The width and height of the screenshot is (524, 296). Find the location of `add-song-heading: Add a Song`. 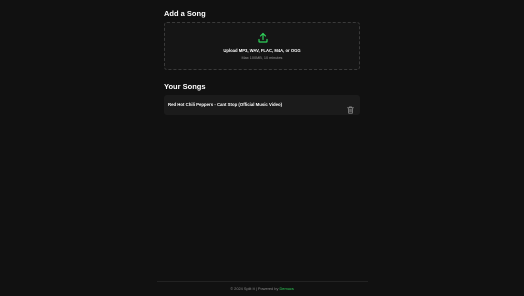

add-song-heading: Add a Song is located at coordinates (185, 13).